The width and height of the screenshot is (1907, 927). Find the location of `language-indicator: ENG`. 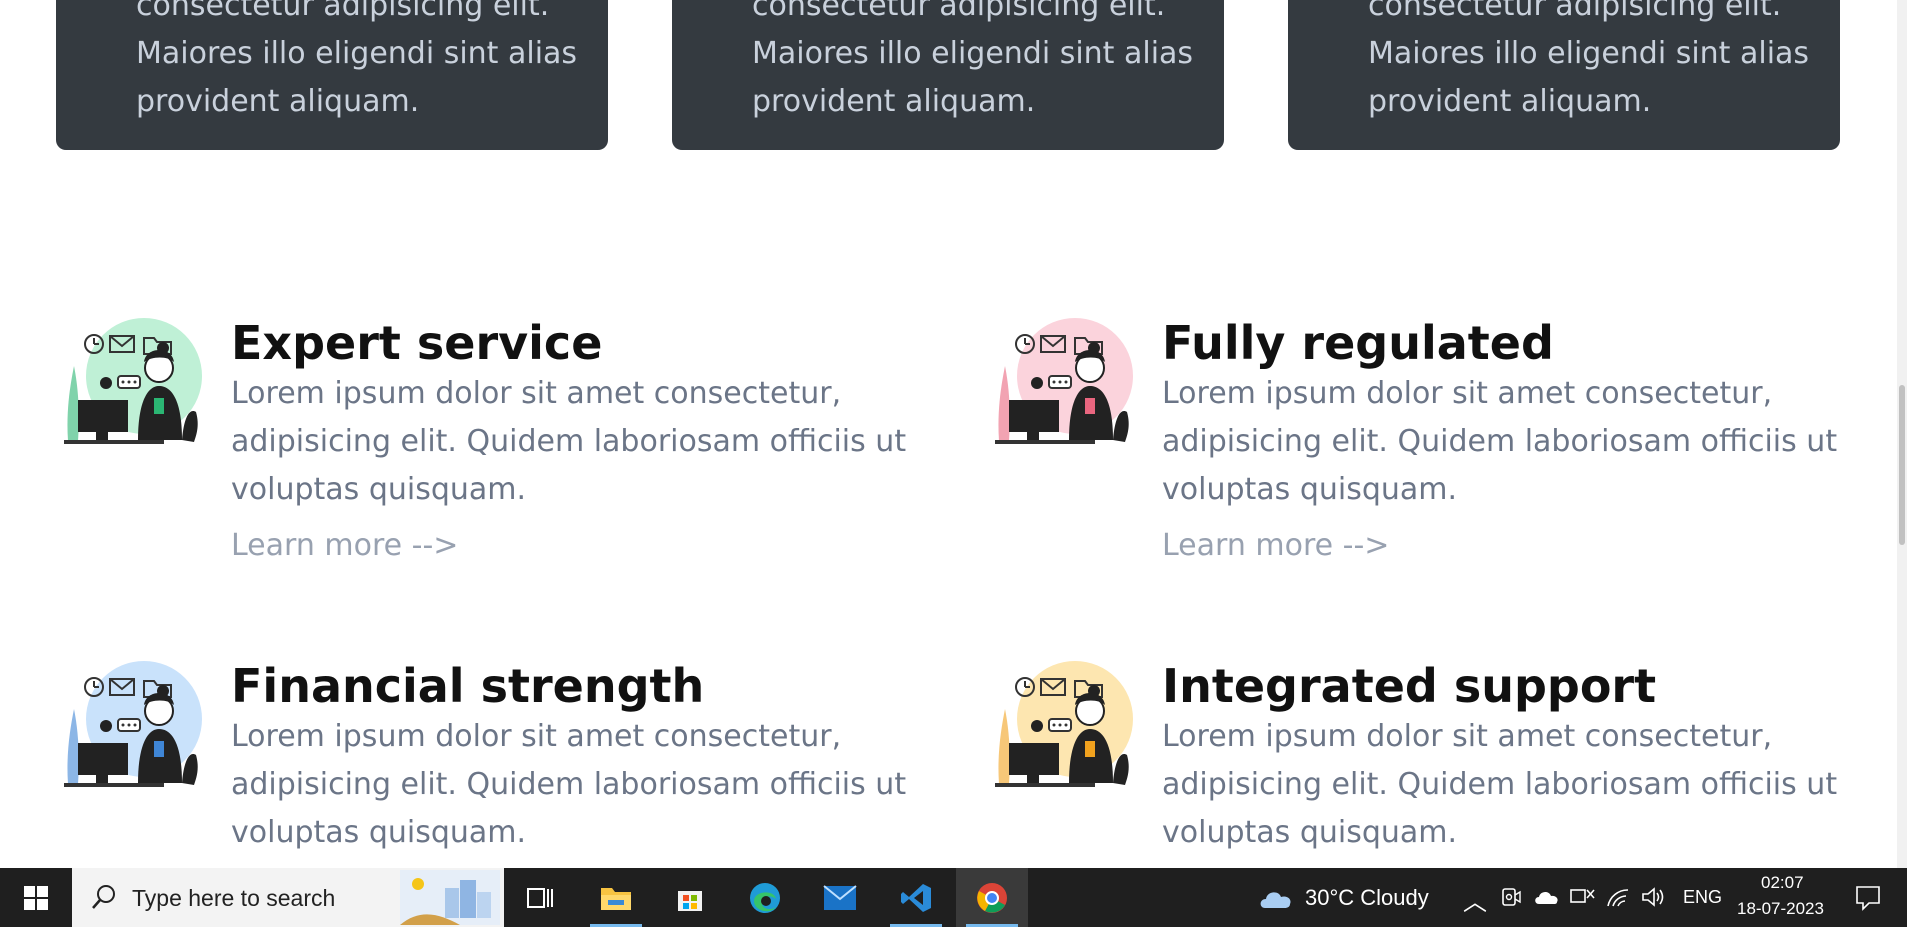

language-indicator: ENG is located at coordinates (1702, 897).